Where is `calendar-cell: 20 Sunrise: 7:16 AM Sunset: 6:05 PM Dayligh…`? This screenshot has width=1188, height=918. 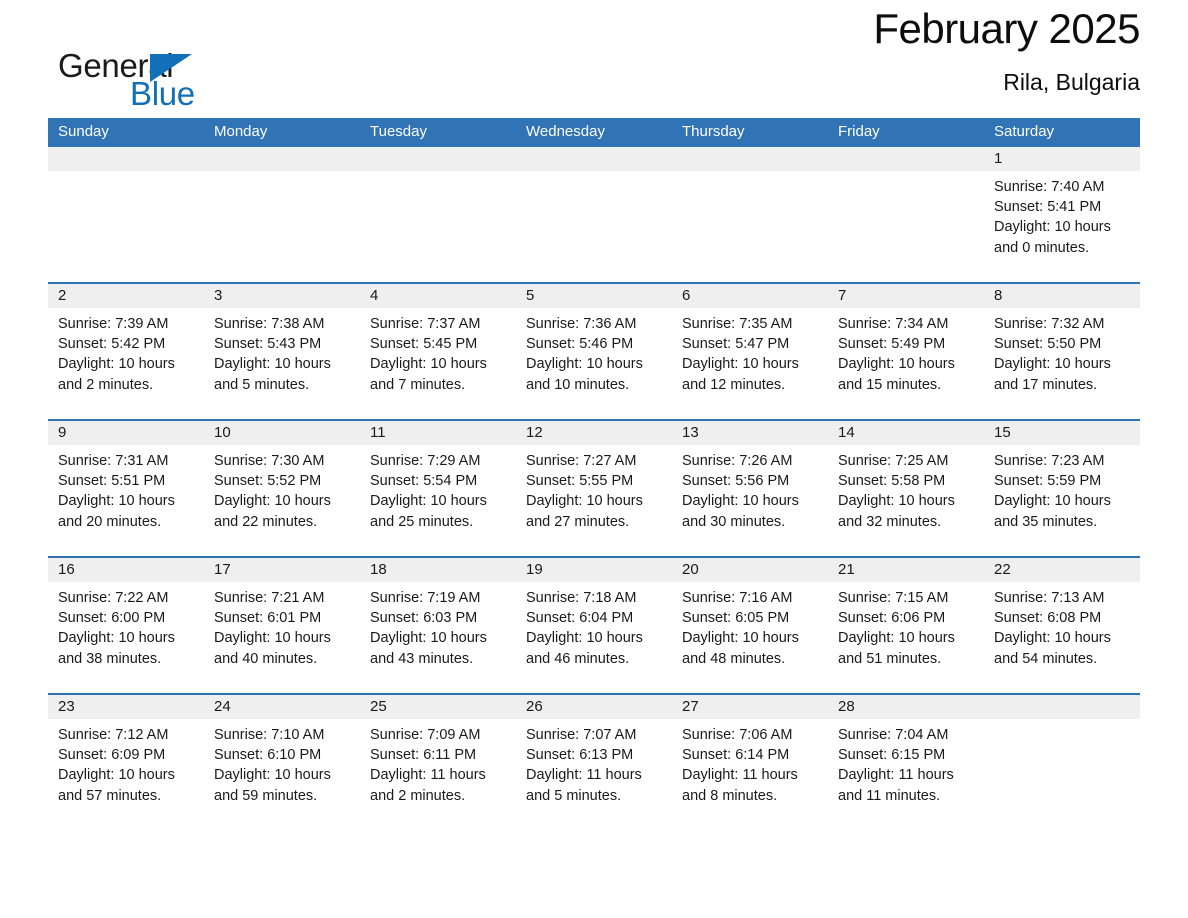 calendar-cell: 20 Sunrise: 7:16 AM Sunset: 6:05 PM Dayligh… is located at coordinates (750, 625).